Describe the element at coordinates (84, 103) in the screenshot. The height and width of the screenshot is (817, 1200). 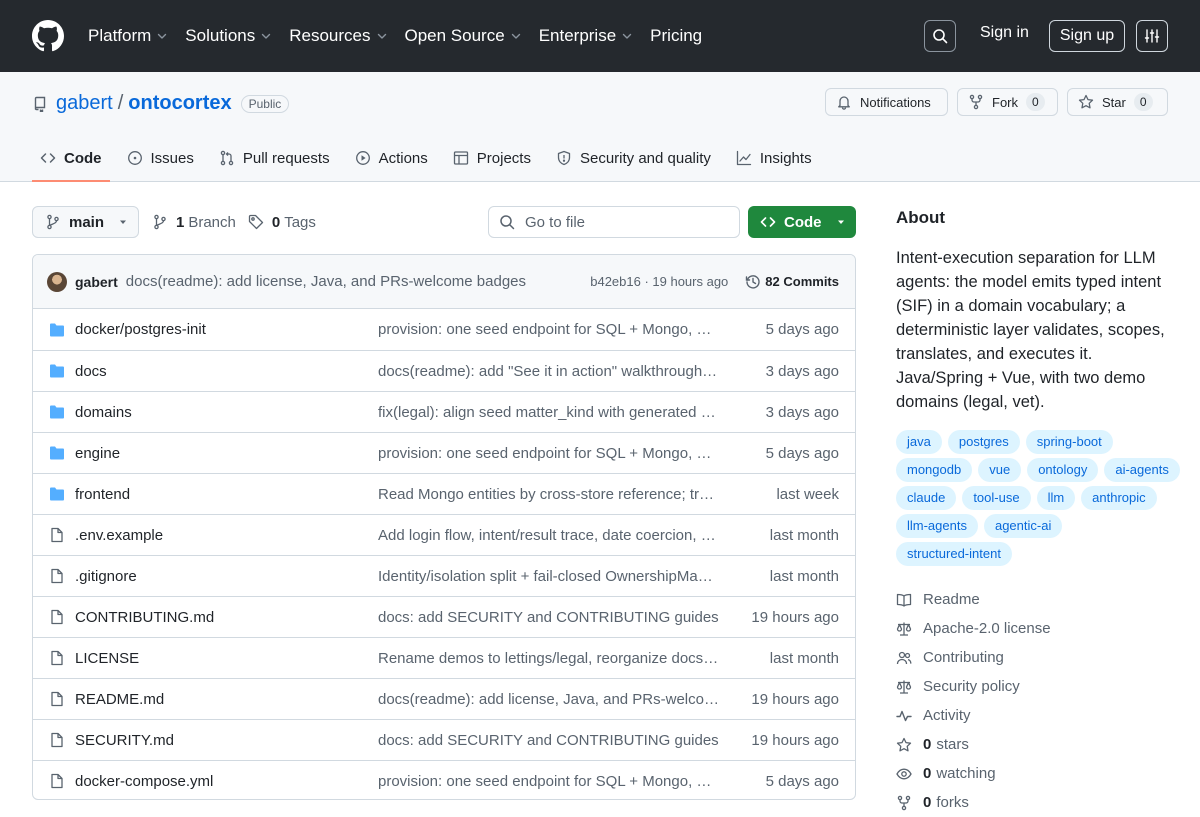
I see `repo-owner-link: gabert` at that location.